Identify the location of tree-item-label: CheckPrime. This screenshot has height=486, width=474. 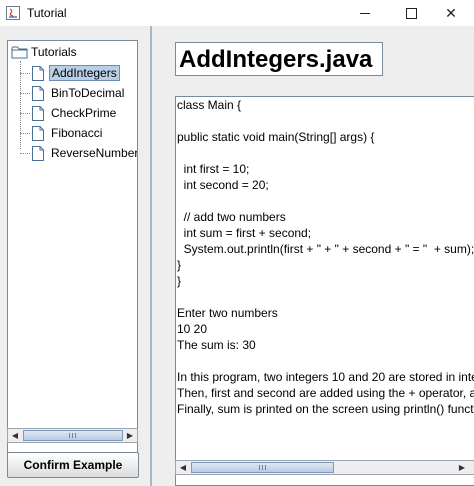
(84, 113).